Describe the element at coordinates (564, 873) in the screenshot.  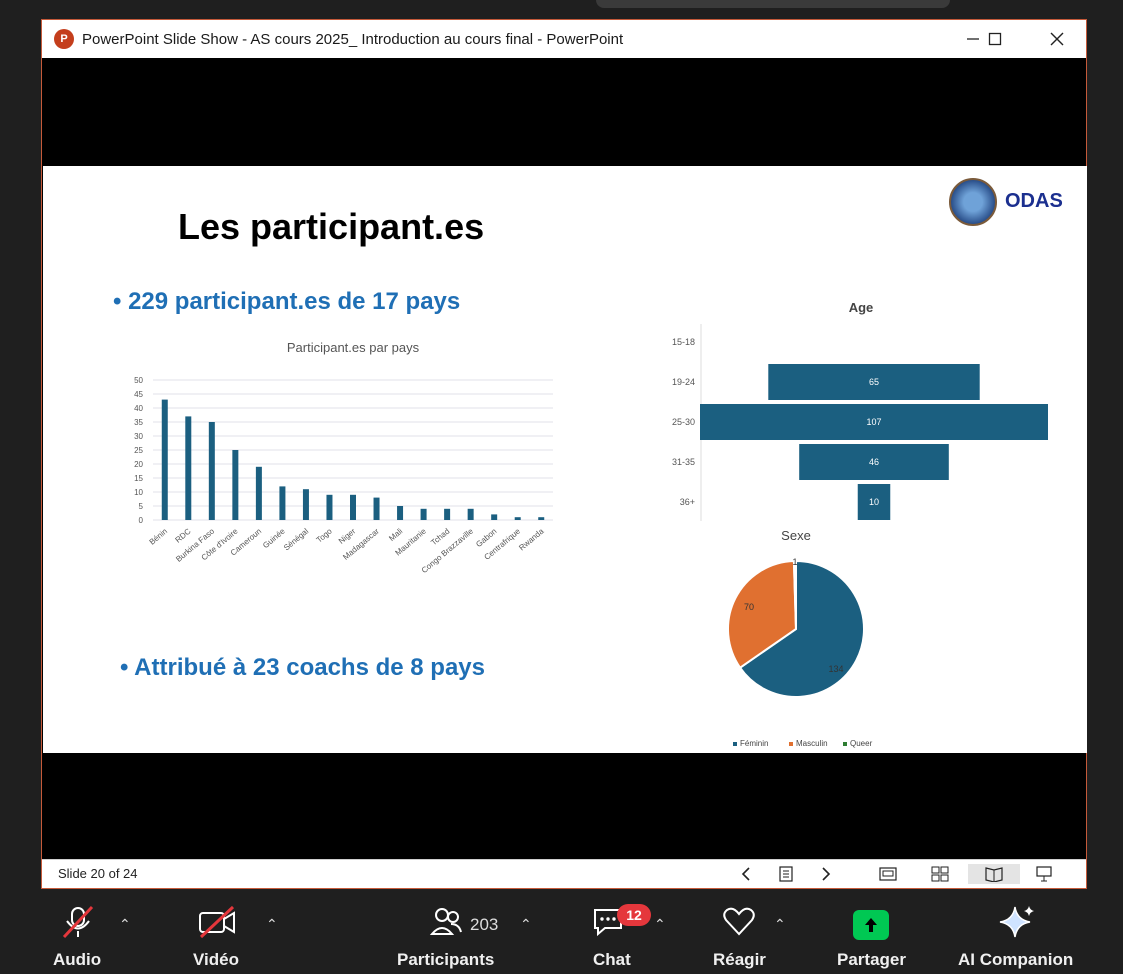
I see `status-bar: Slide 20 of 24` at that location.